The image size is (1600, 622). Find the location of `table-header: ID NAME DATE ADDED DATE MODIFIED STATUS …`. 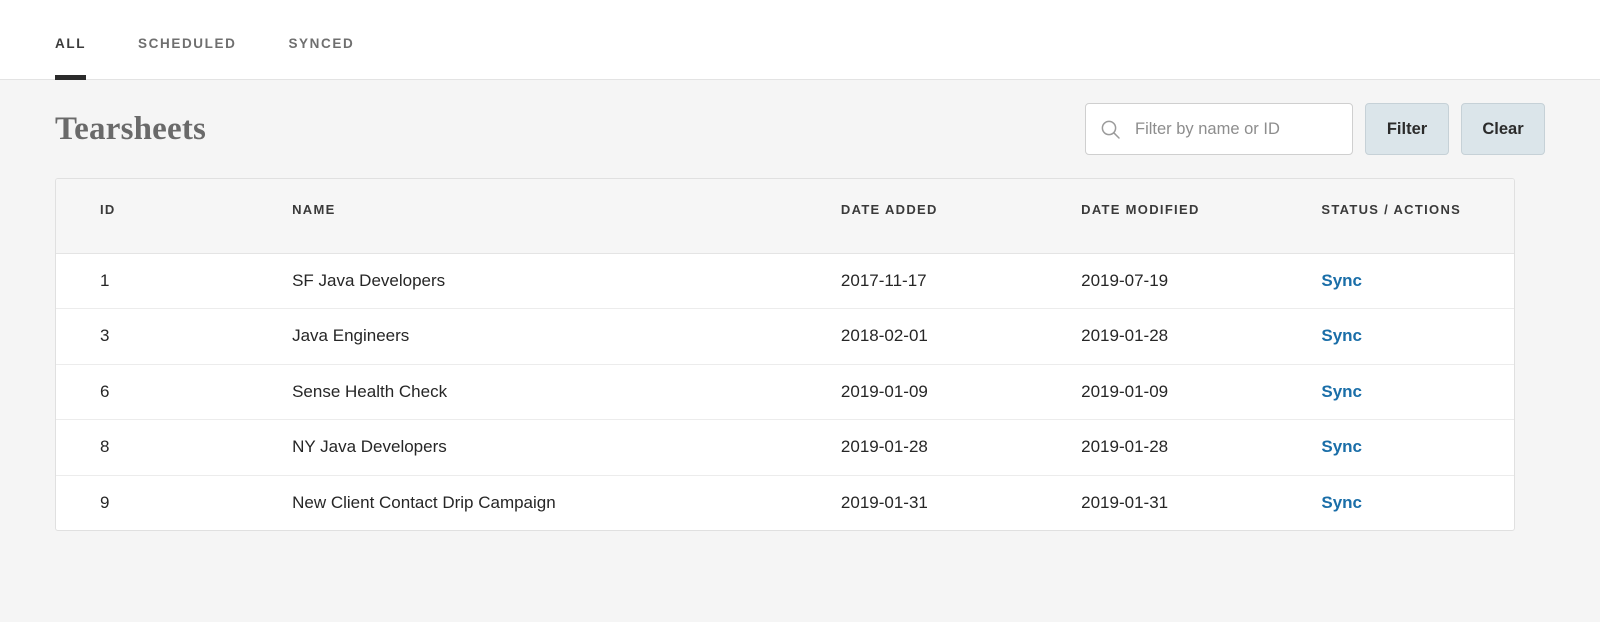

table-header: ID NAME DATE ADDED DATE MODIFIED STATUS … is located at coordinates (785, 216).